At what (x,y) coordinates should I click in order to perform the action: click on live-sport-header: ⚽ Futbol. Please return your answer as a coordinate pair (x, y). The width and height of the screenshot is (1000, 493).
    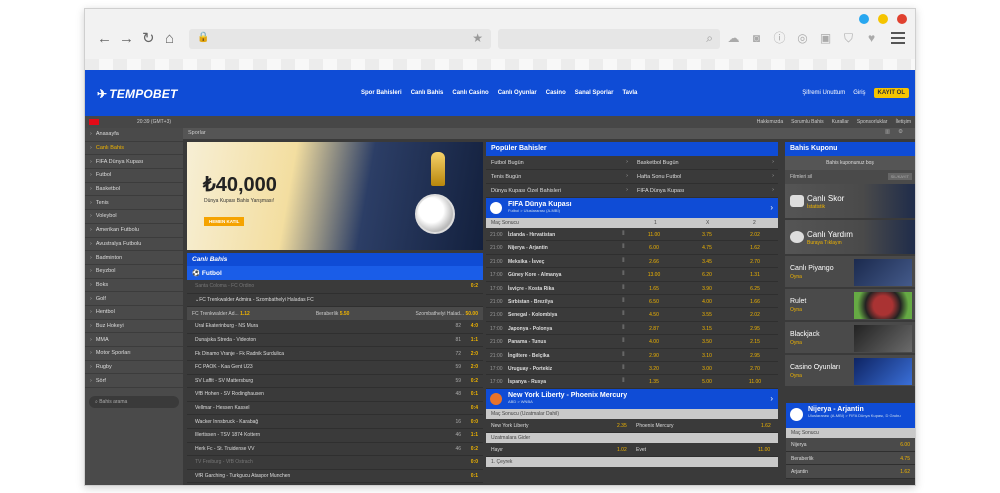
    Looking at the image, I should click on (335, 273).